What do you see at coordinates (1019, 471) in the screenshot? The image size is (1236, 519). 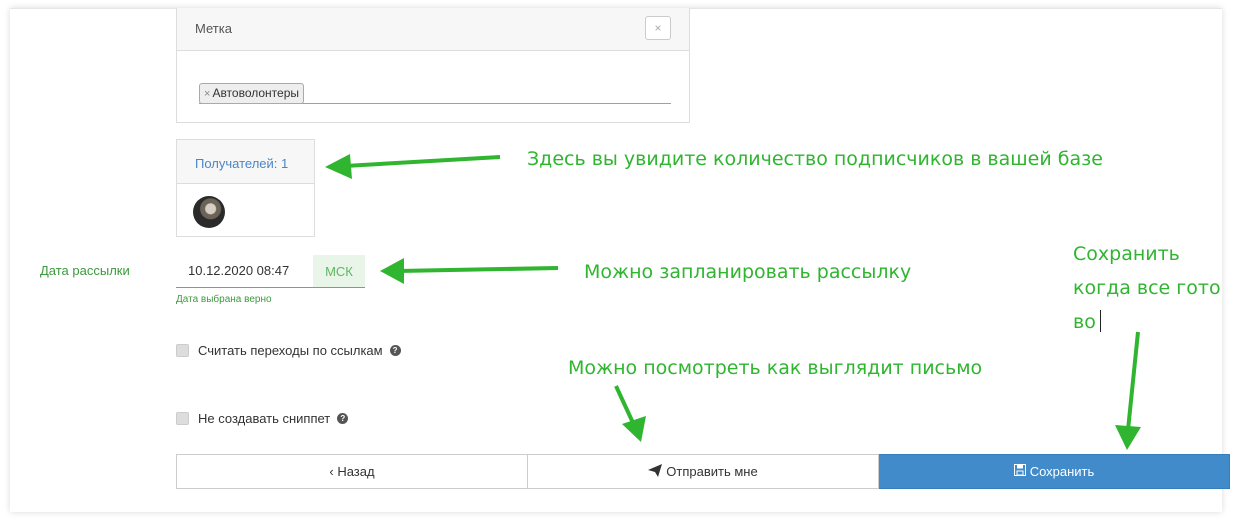 I see `floppy-disk-icon` at bounding box center [1019, 471].